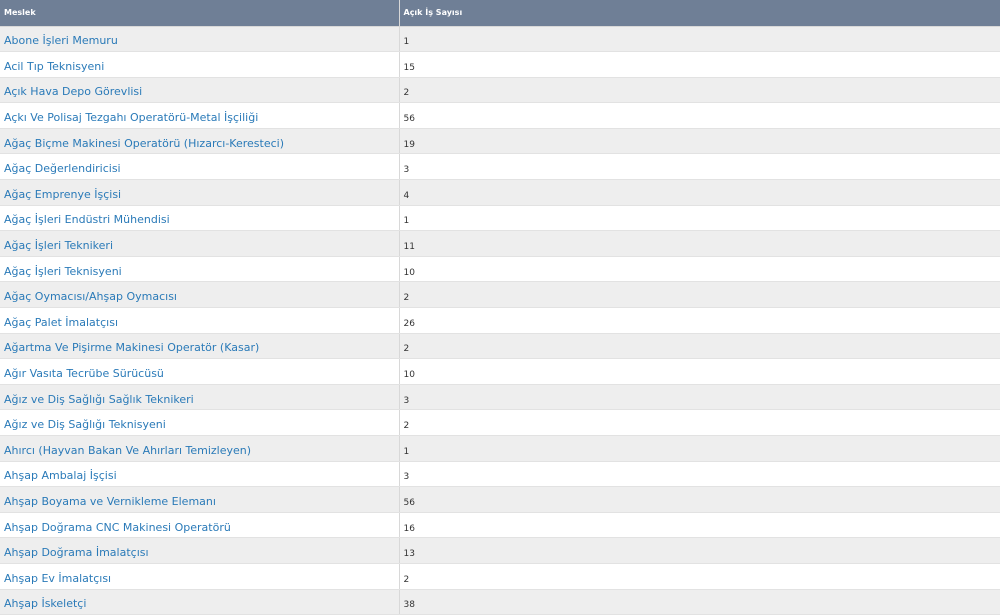  I want to click on meslek-link: Ağaç Emprenye İşçisi, so click(62, 194).